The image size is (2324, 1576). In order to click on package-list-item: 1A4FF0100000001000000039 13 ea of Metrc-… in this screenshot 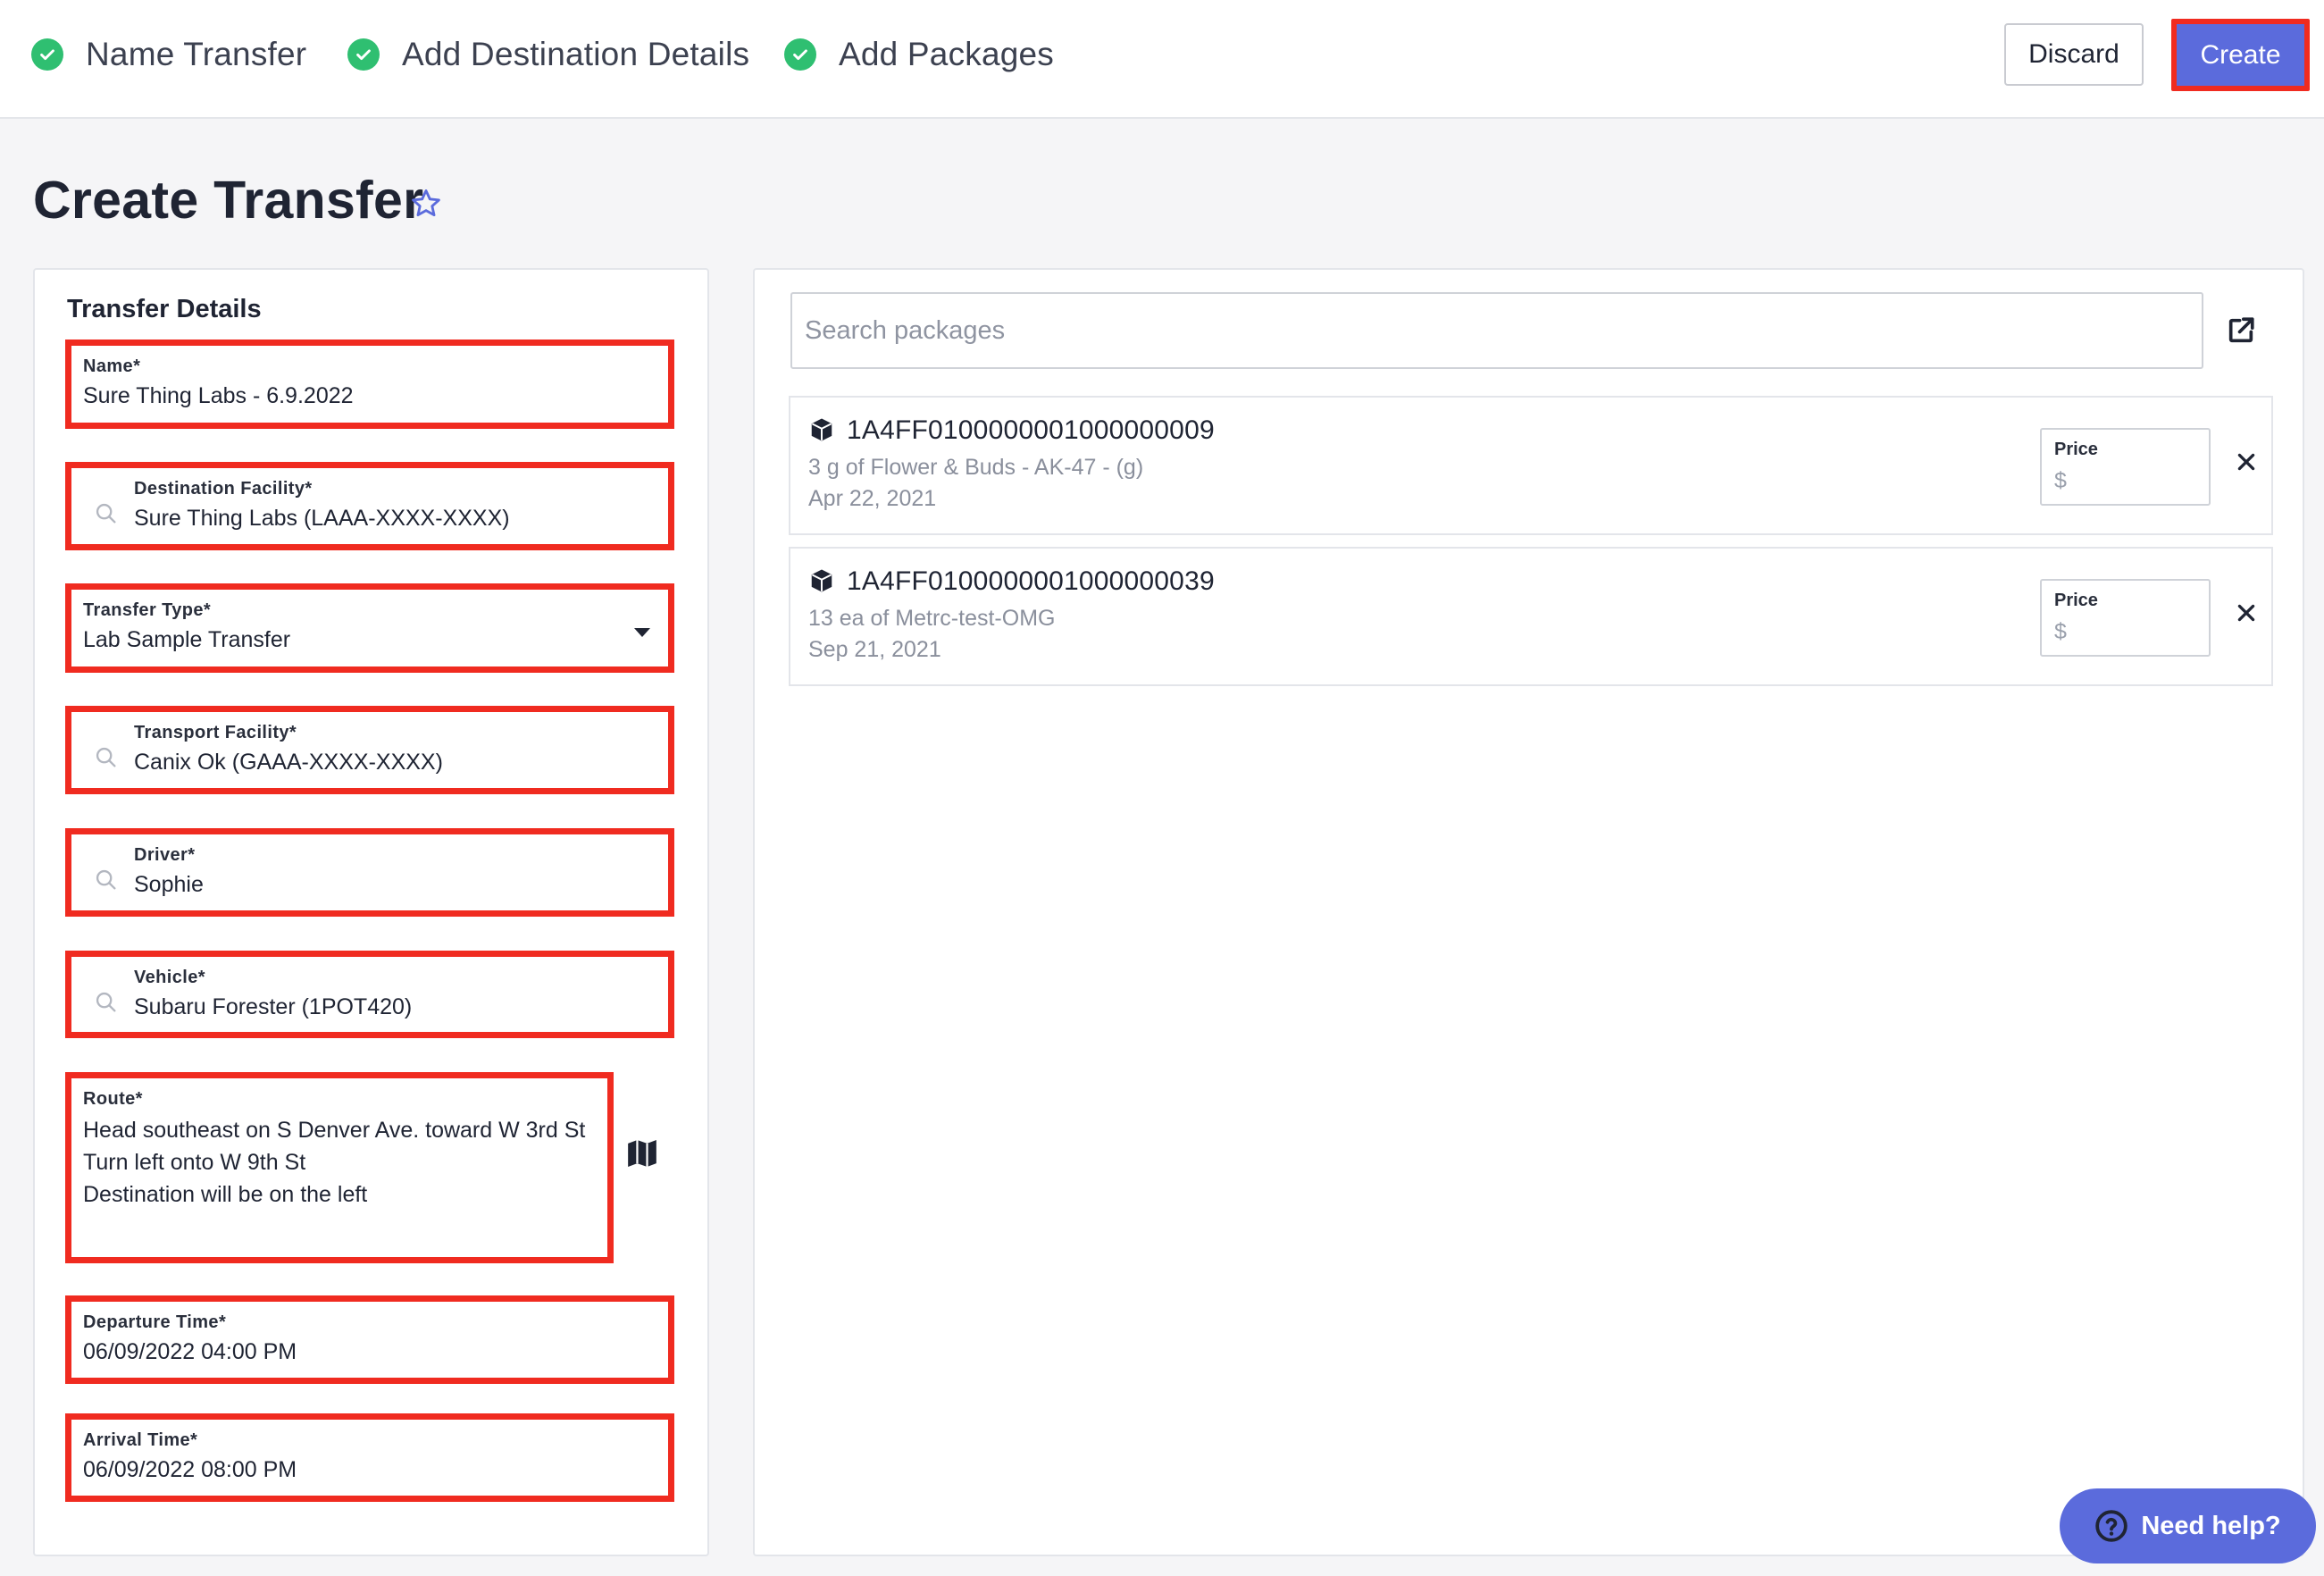, I will do `click(1531, 617)`.